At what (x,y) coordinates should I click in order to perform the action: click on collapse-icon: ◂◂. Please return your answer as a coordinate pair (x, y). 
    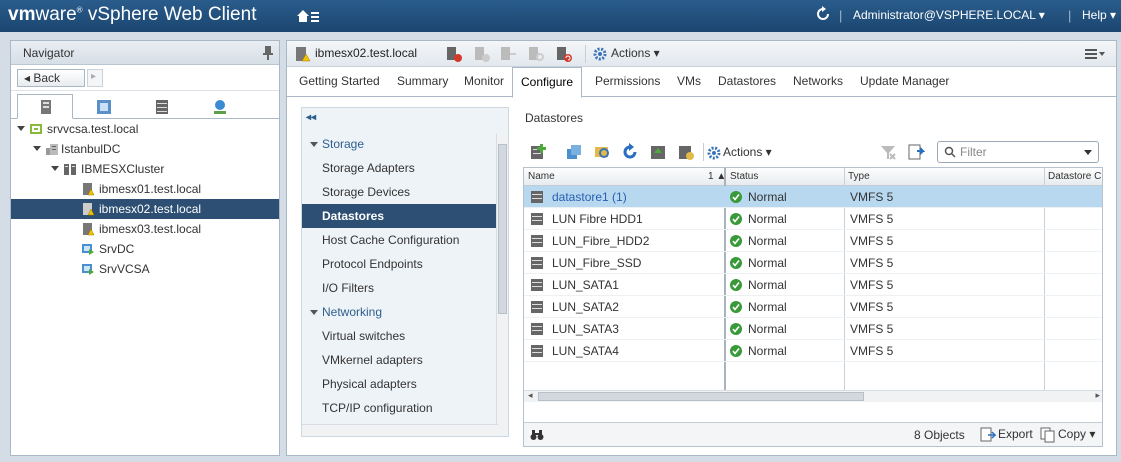
    Looking at the image, I should click on (311, 117).